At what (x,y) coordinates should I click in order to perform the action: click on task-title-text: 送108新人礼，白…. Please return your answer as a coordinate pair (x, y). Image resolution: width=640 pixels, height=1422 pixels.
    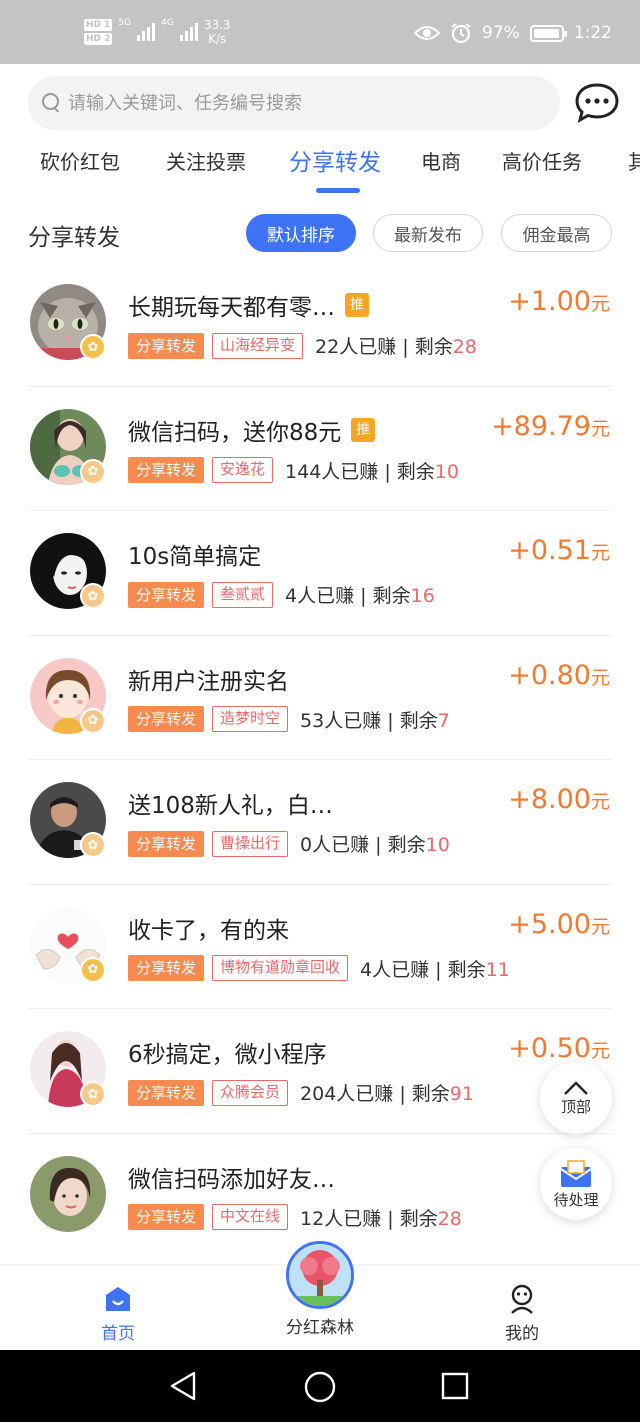
    Looking at the image, I should click on (230, 806).